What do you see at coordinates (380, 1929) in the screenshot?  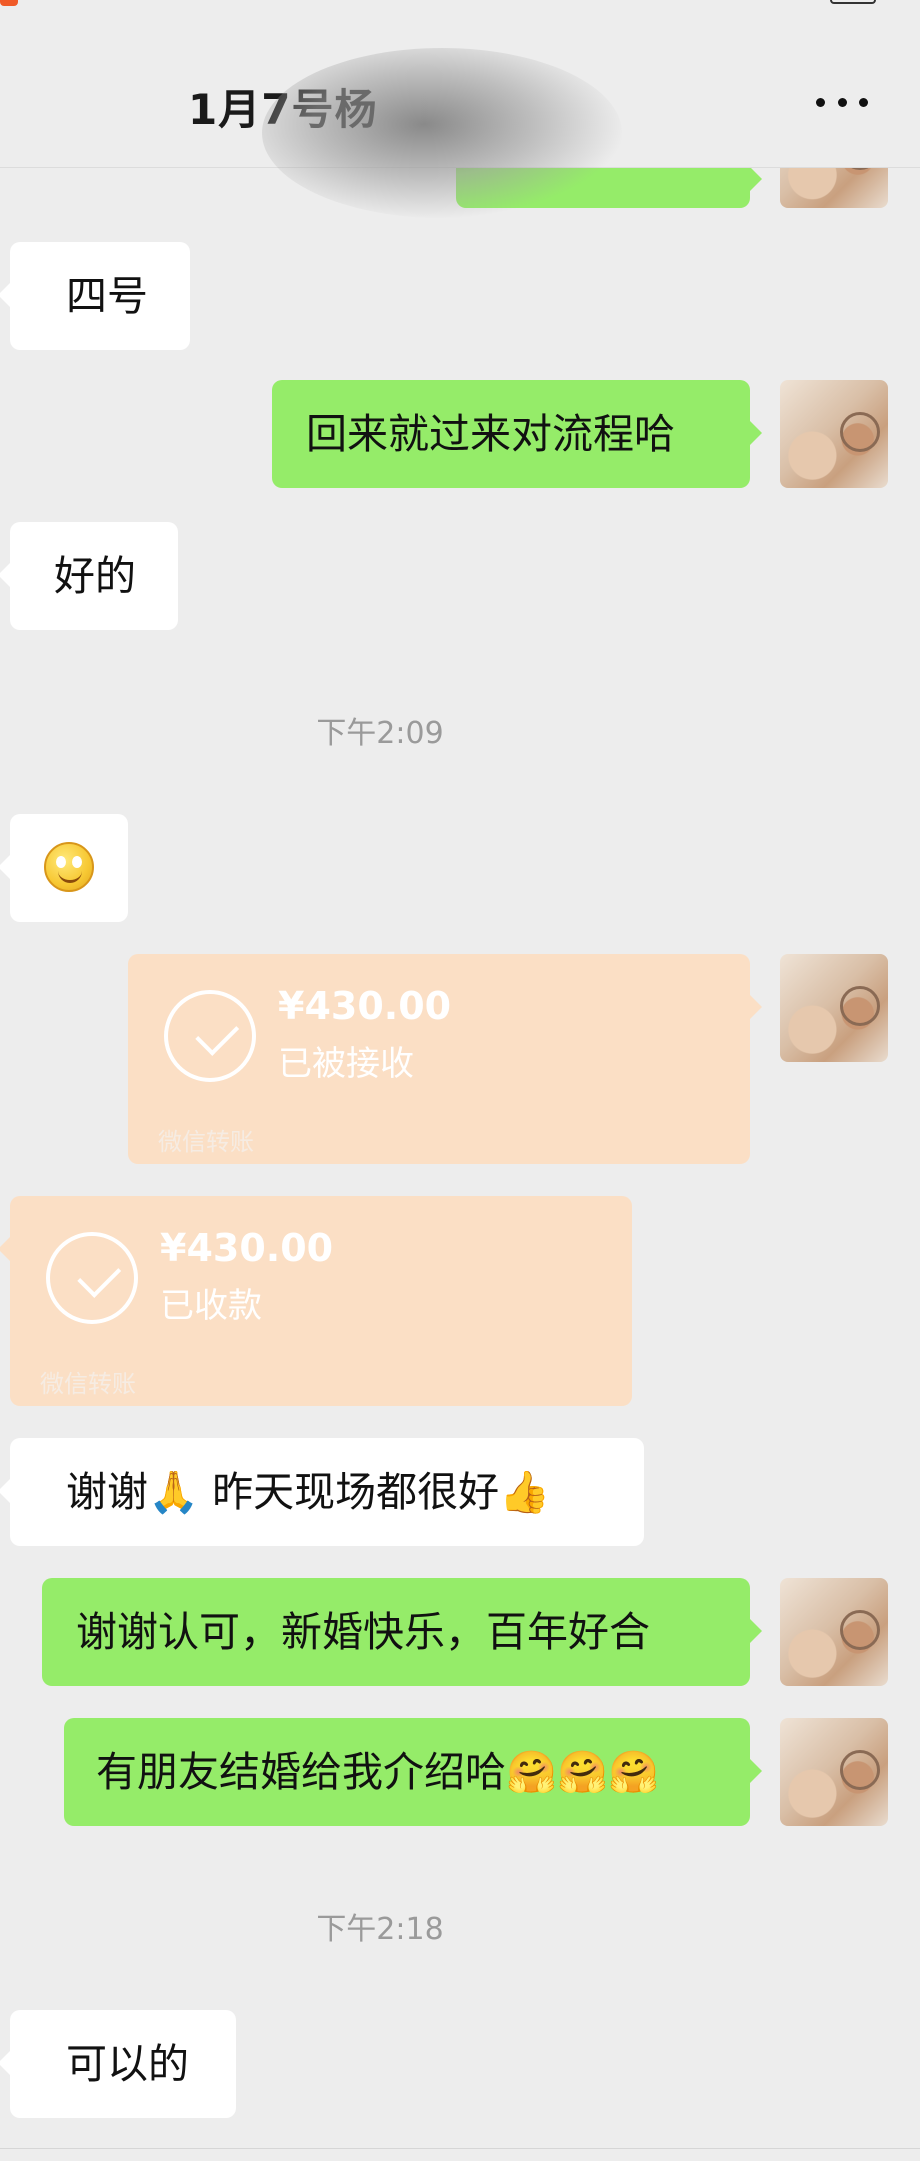 I see `timestamp: 下午2:18` at bounding box center [380, 1929].